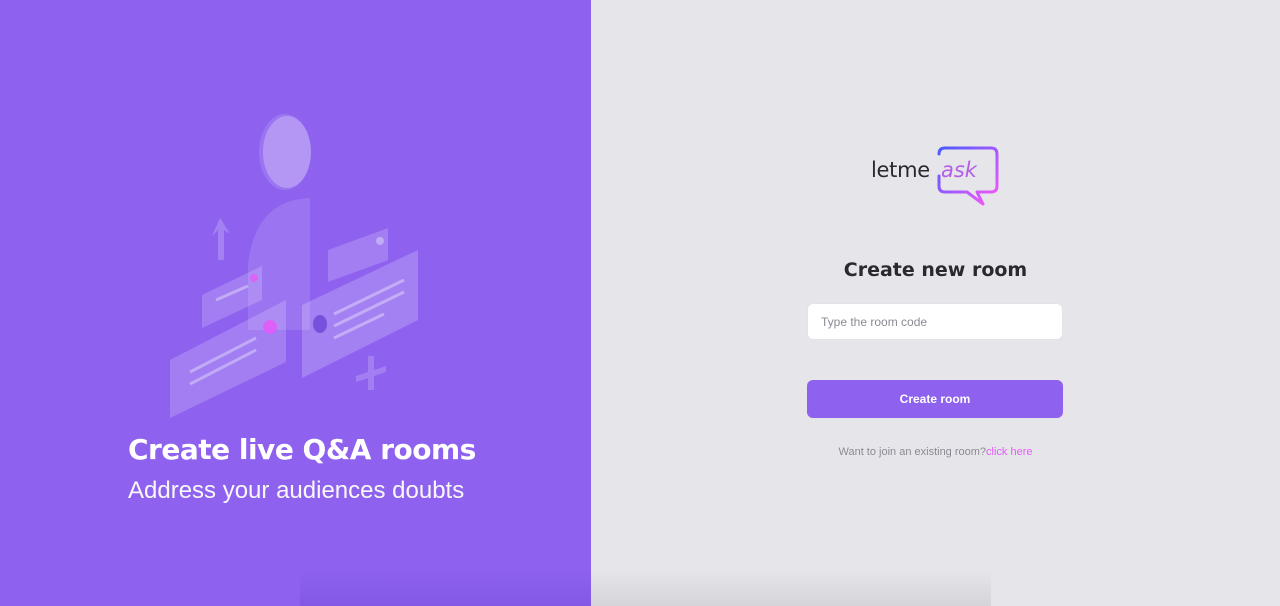  What do you see at coordinates (912, 452) in the screenshot?
I see `join-prompt-text: Want to join an existing room?` at bounding box center [912, 452].